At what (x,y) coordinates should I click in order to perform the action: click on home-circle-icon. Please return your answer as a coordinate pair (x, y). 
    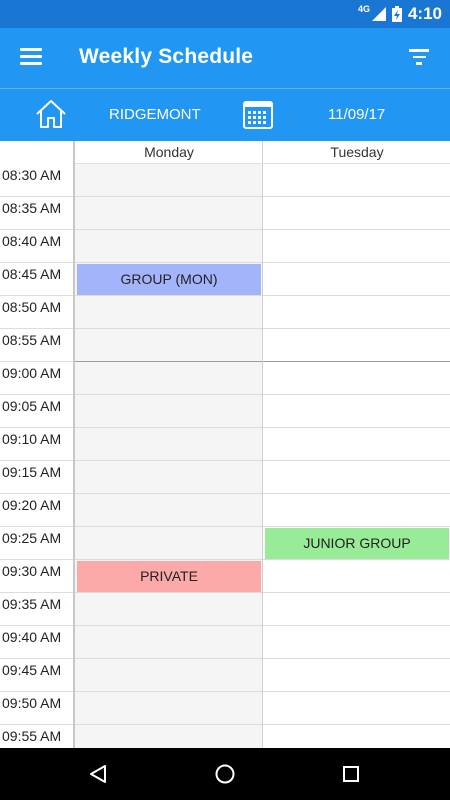
    Looking at the image, I should click on (225, 774).